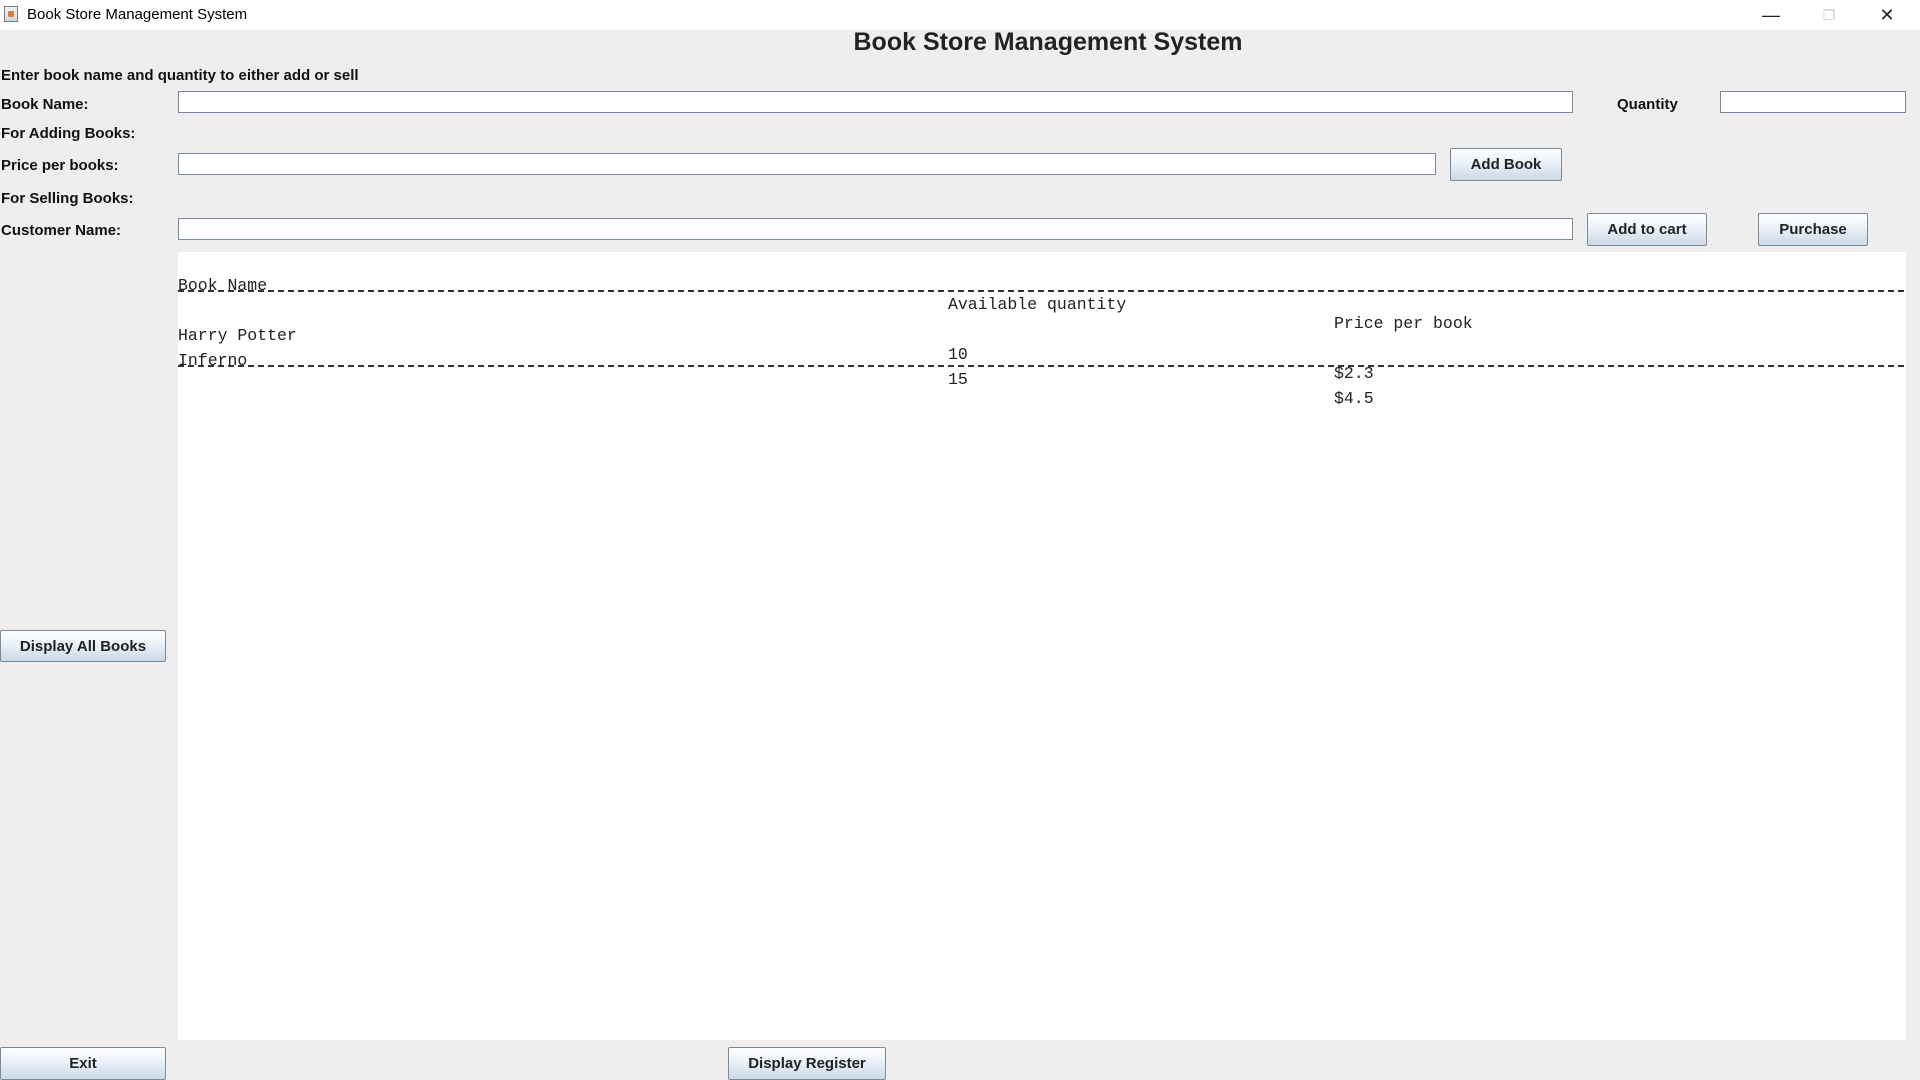 The image size is (1920, 1080). Describe the element at coordinates (1041, 291) in the screenshot. I see `output-separator-top` at that location.